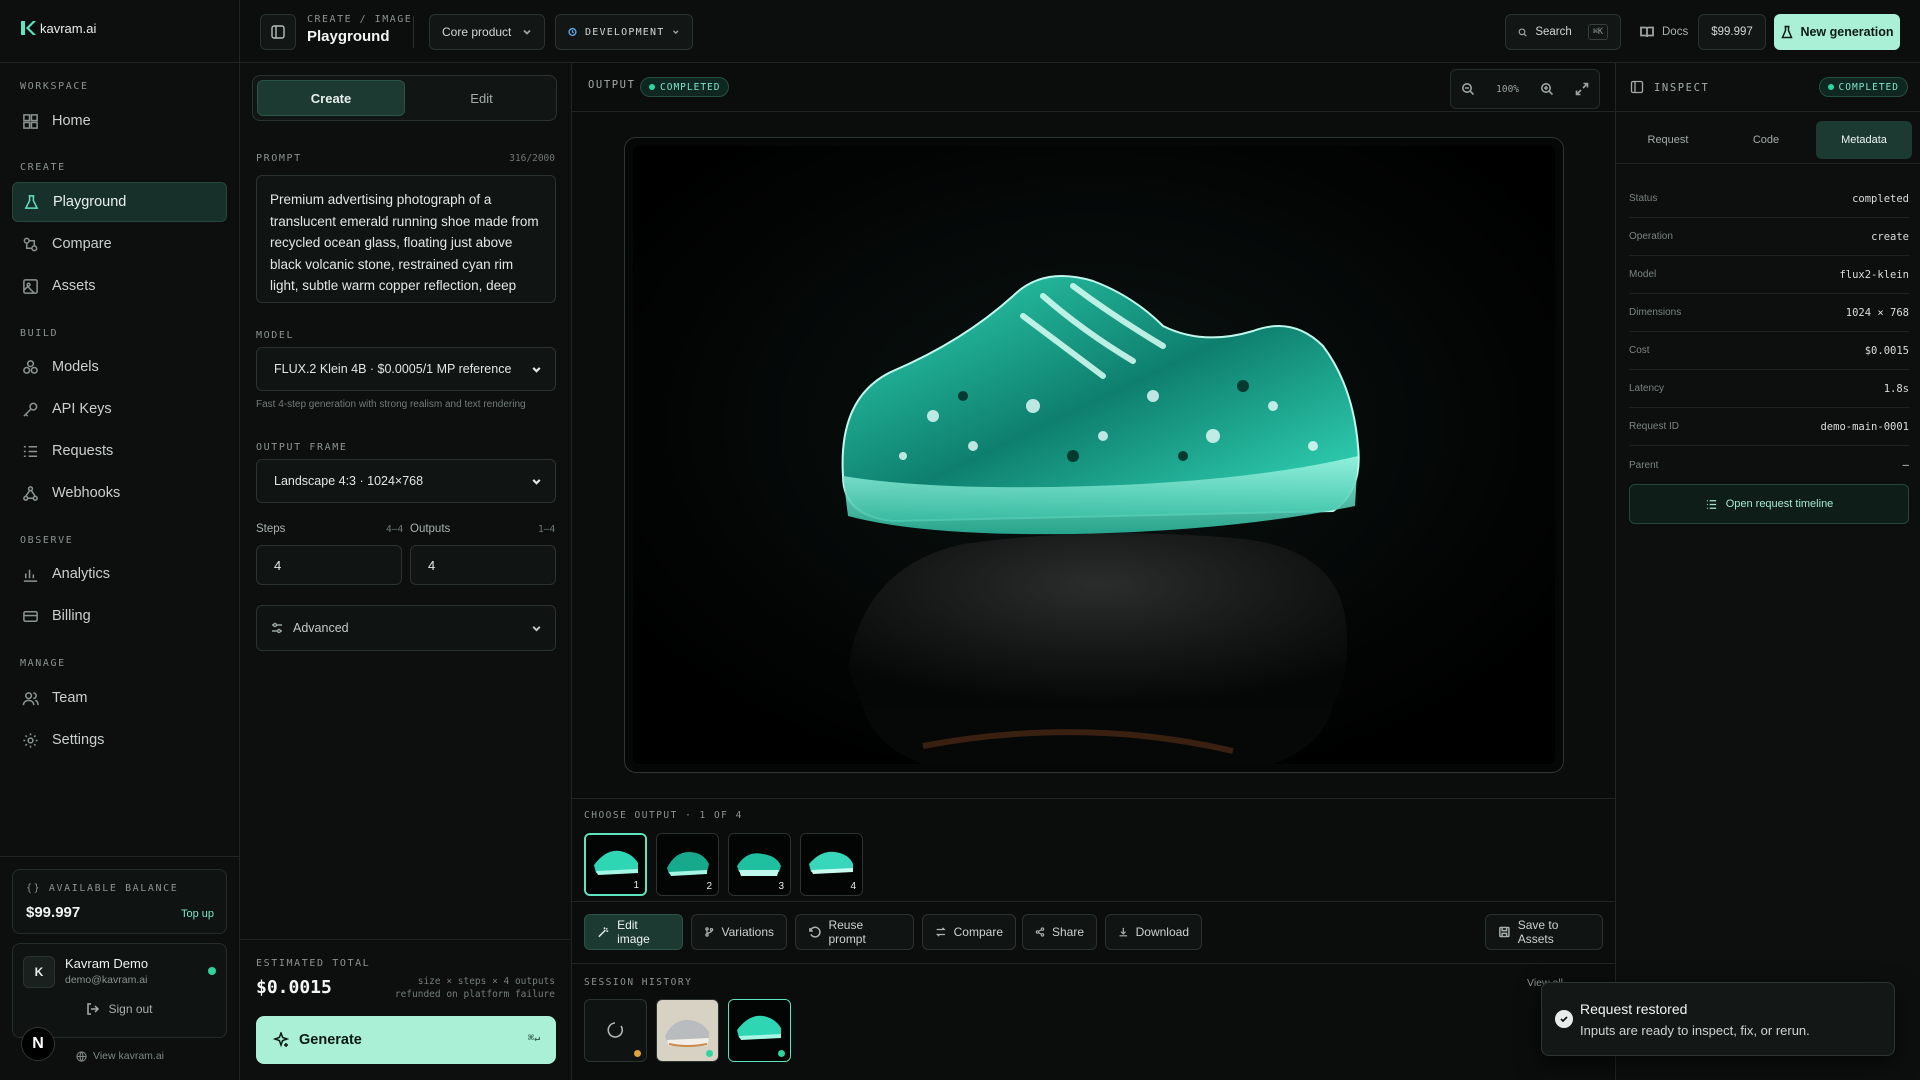 The height and width of the screenshot is (1080, 1920). I want to click on outputs-input: 4, so click(483, 565).